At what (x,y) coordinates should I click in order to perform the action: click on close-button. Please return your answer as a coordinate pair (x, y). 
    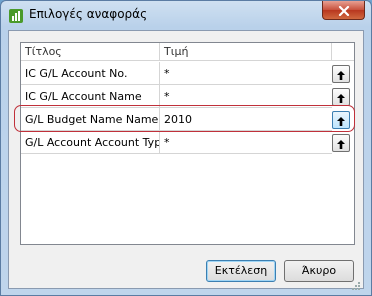
    Looking at the image, I should click on (343, 10).